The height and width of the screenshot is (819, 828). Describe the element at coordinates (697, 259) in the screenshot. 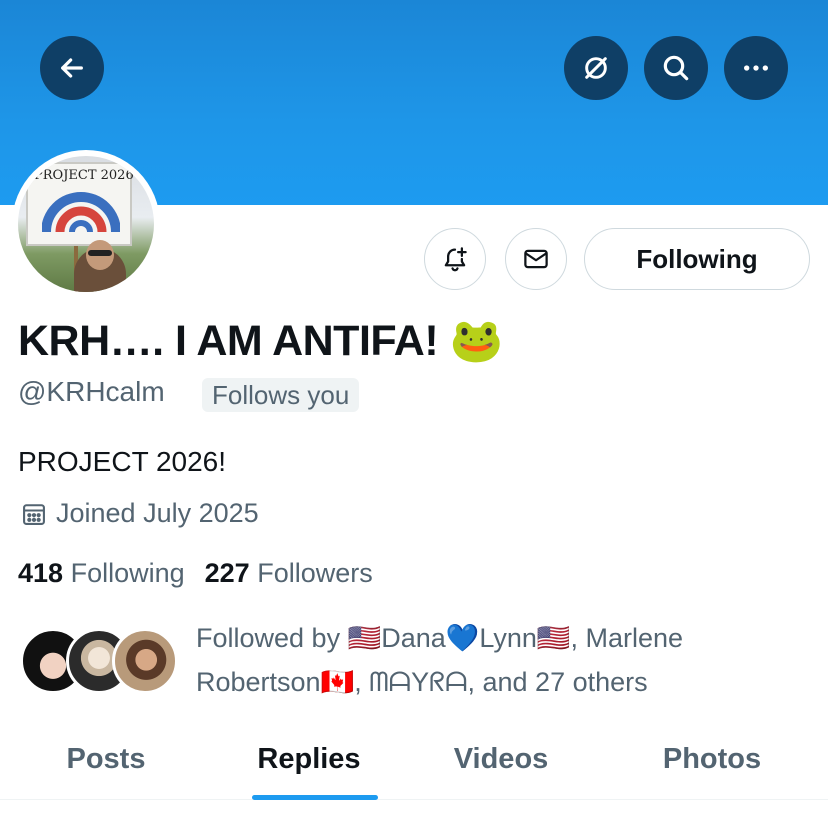

I see `following-button: Following` at that location.